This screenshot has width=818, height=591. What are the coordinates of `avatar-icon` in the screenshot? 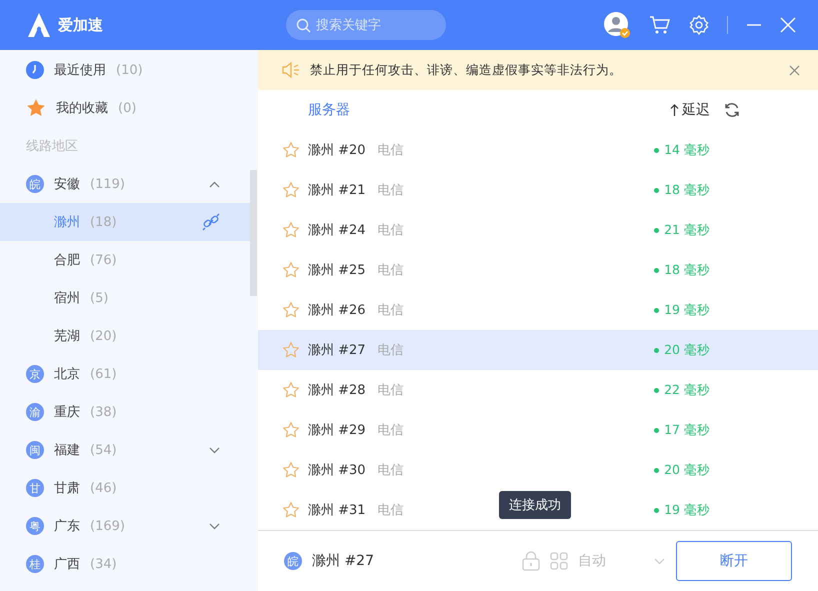 It's located at (617, 25).